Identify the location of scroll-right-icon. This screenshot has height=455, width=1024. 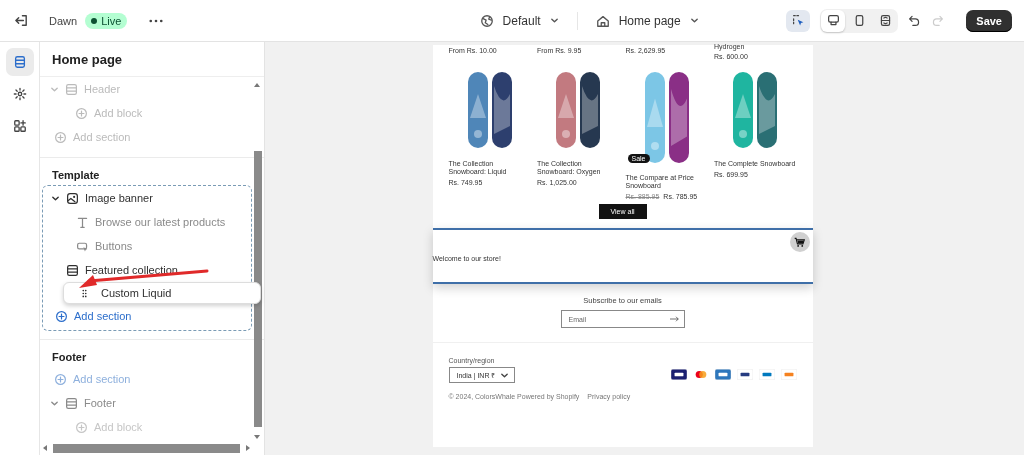
(248, 448).